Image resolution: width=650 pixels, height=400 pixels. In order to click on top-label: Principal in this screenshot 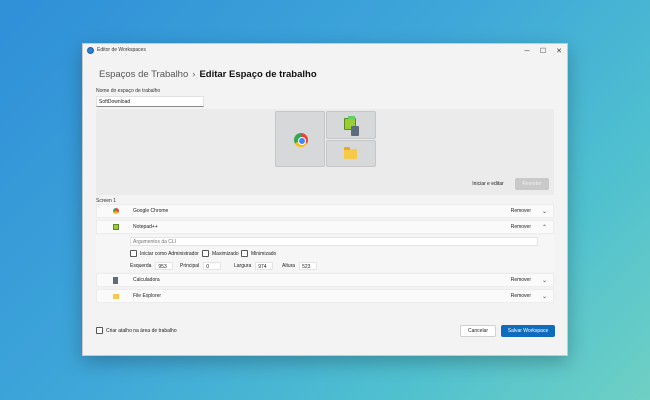, I will do `click(190, 266)`.